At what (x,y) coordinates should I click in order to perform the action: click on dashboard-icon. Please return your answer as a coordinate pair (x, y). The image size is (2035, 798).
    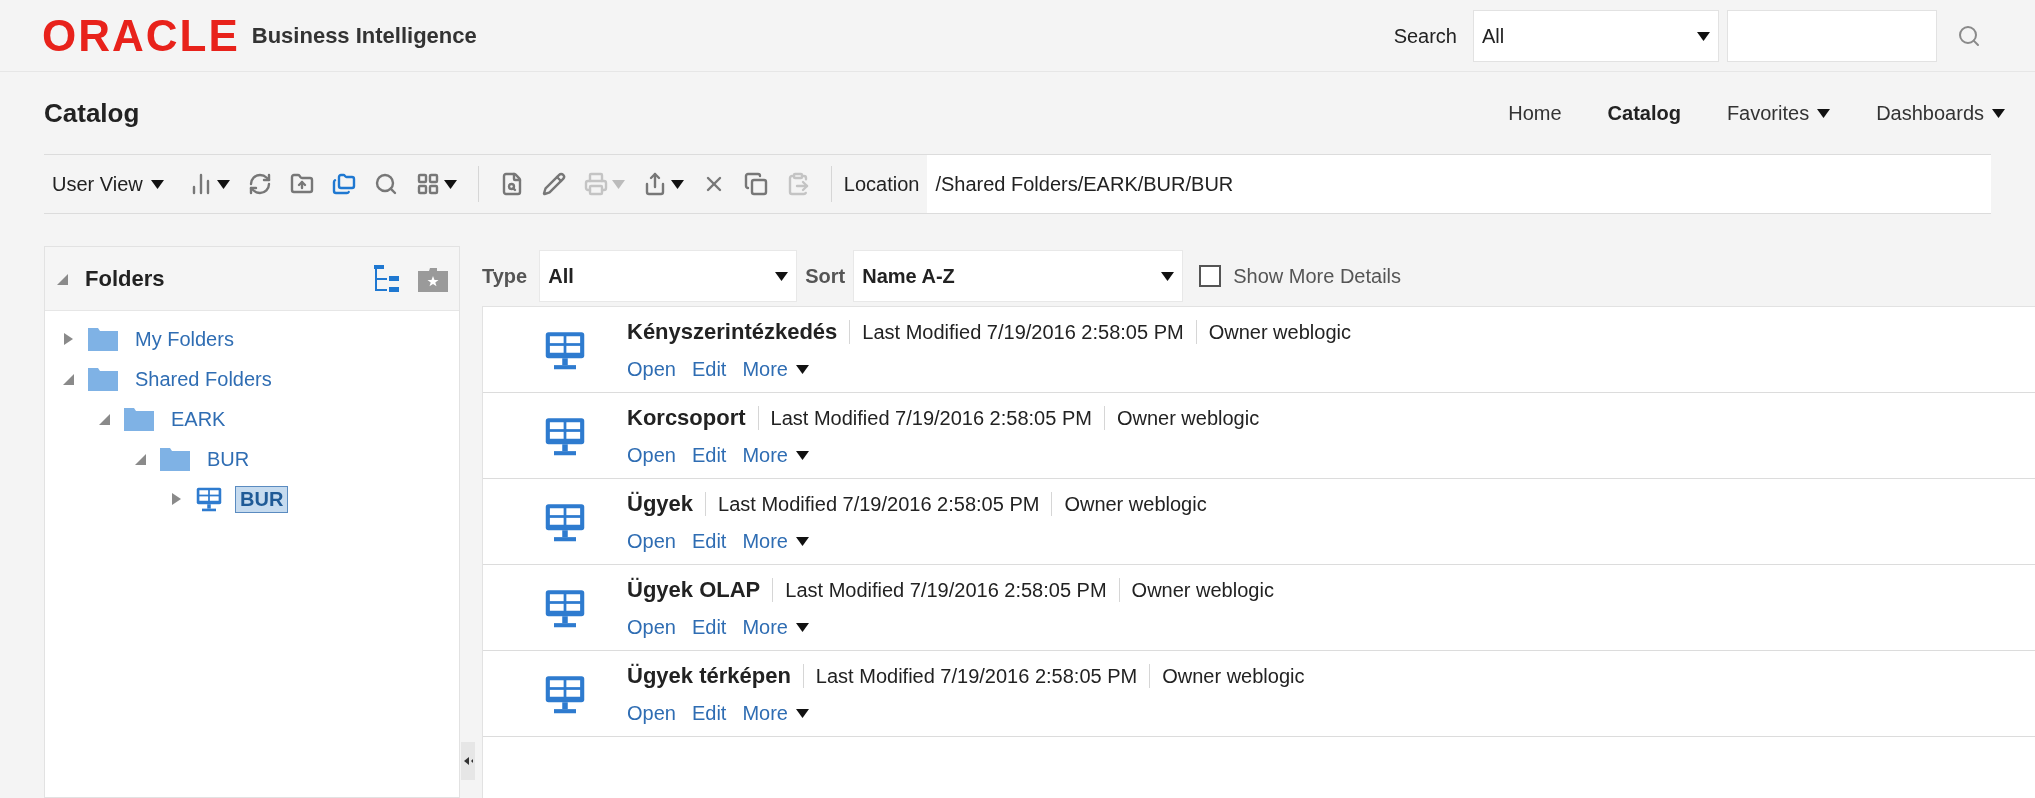
    Looking at the image, I should click on (209, 499).